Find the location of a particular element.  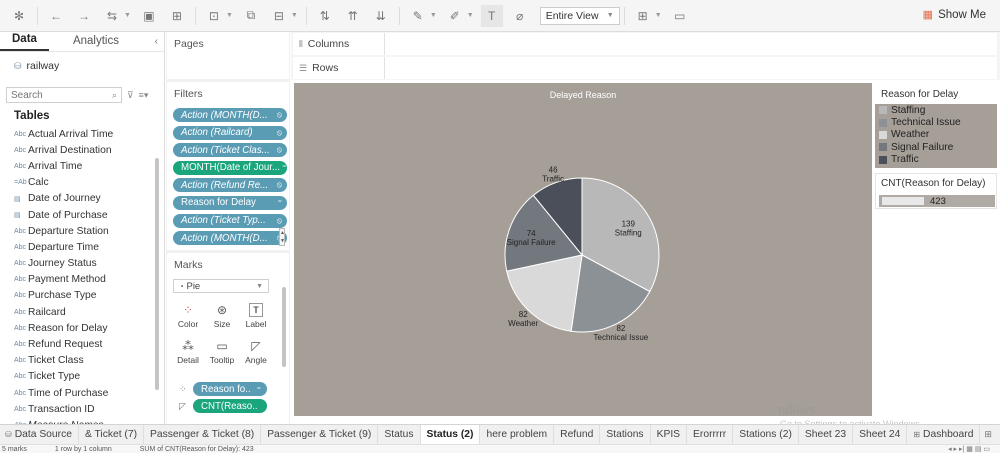

undo-icon: ← is located at coordinates (56, 16).